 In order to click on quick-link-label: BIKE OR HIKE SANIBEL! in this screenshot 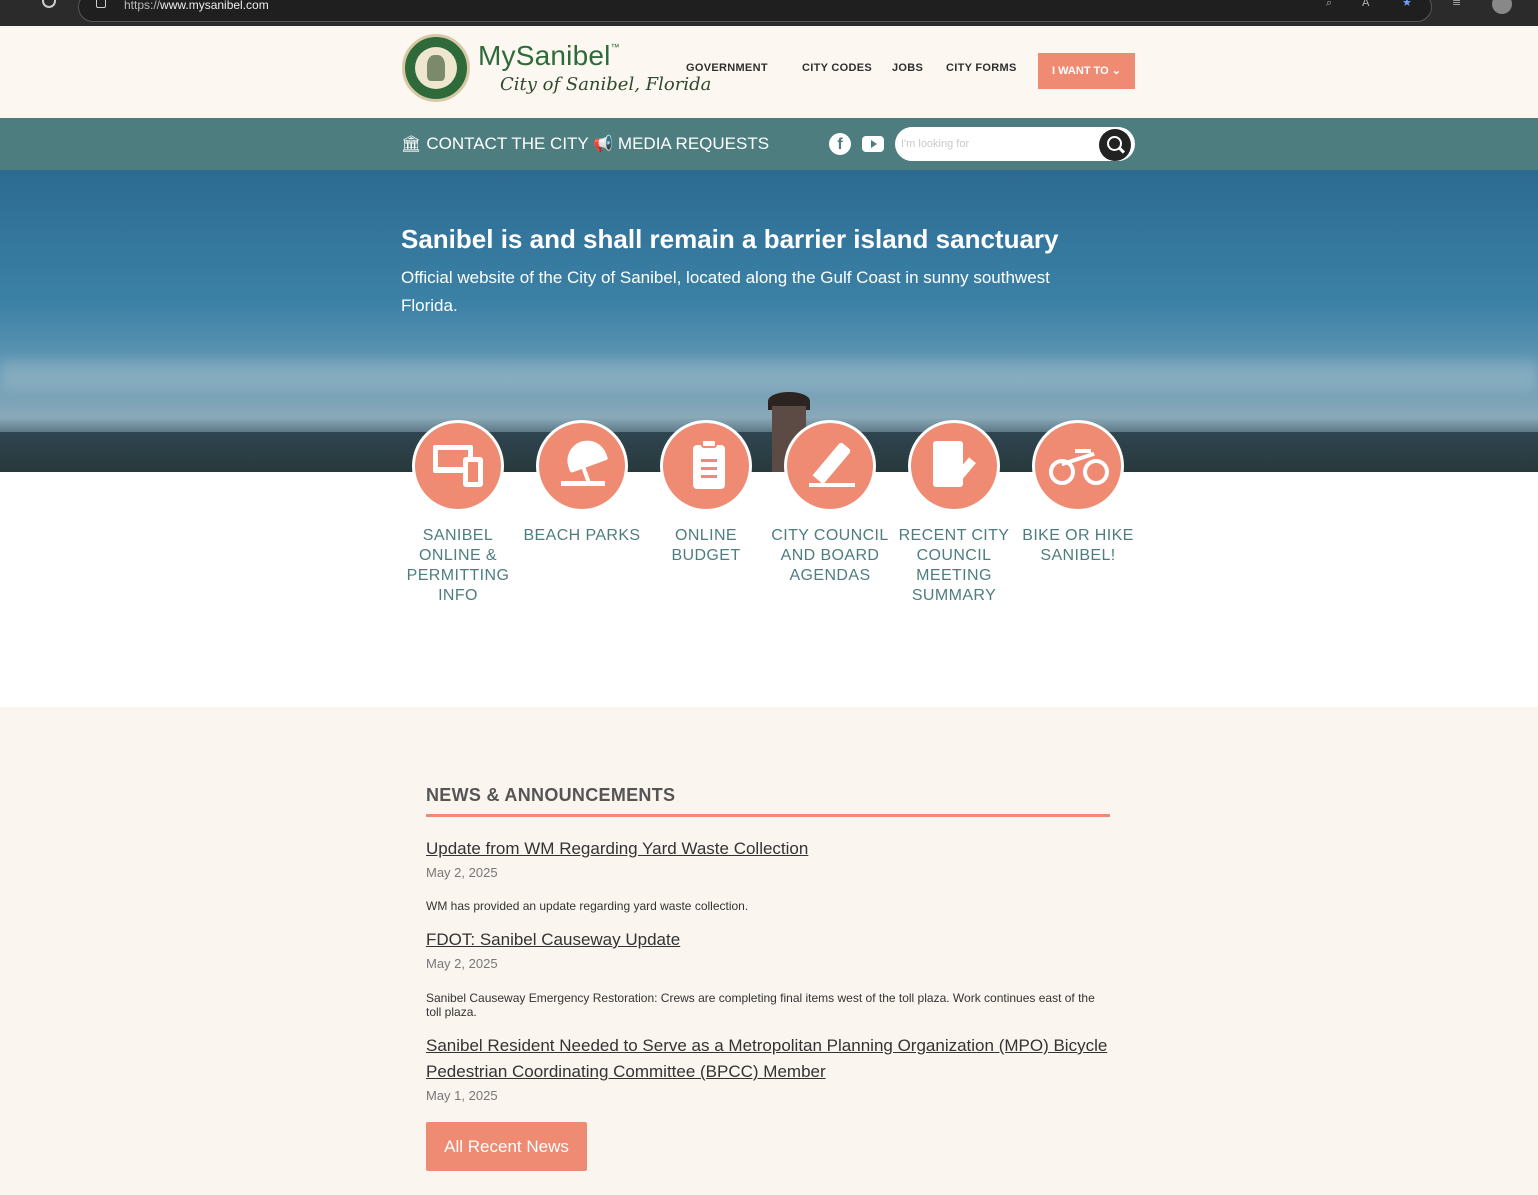, I will do `click(1078, 545)`.